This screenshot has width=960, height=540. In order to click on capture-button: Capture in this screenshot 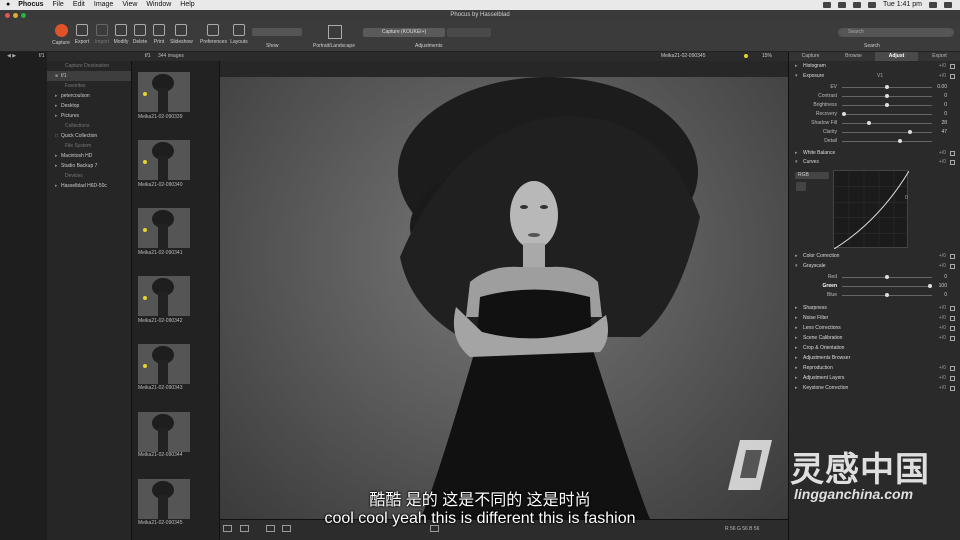, I will do `click(61, 35)`.